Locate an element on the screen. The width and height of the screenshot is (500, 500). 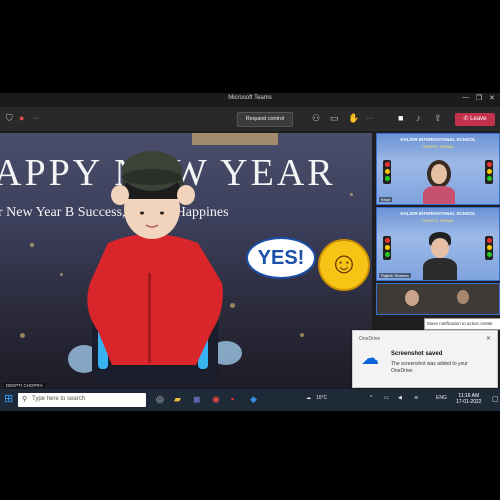
maximize-button: ❐ is located at coordinates (479, 98).